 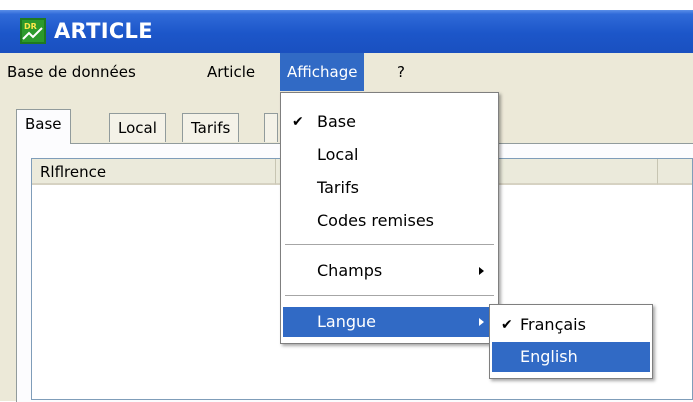 What do you see at coordinates (137, 127) in the screenshot?
I see `tab-local: Local` at bounding box center [137, 127].